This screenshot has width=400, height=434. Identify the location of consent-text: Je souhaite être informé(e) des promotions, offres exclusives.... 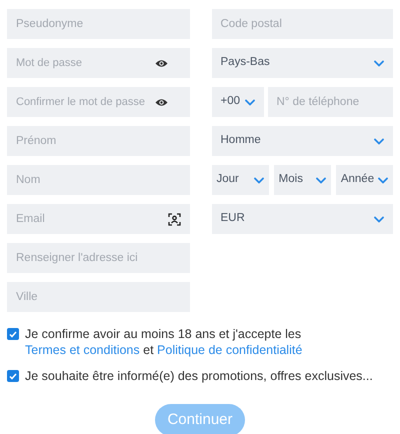
(199, 376).